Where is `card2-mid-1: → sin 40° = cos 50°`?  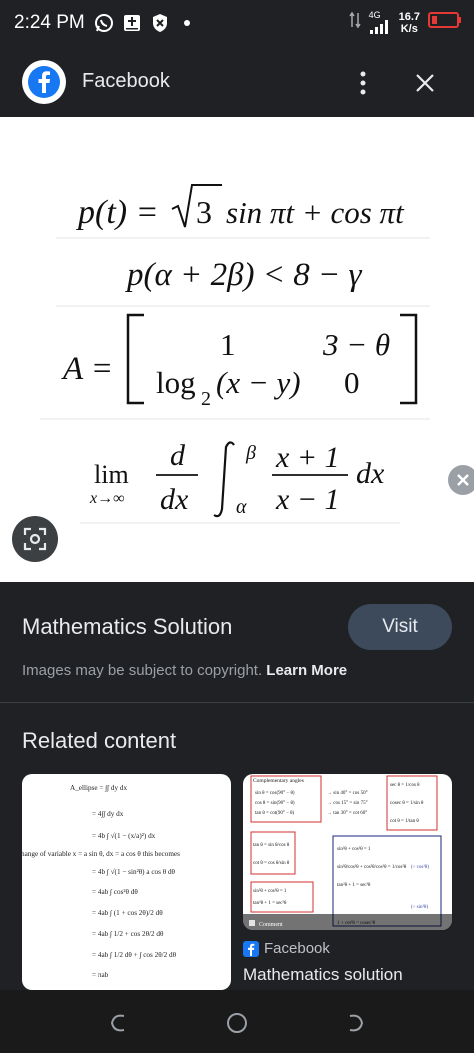 card2-mid-1: → sin 40° = cos 50° is located at coordinates (347, 793).